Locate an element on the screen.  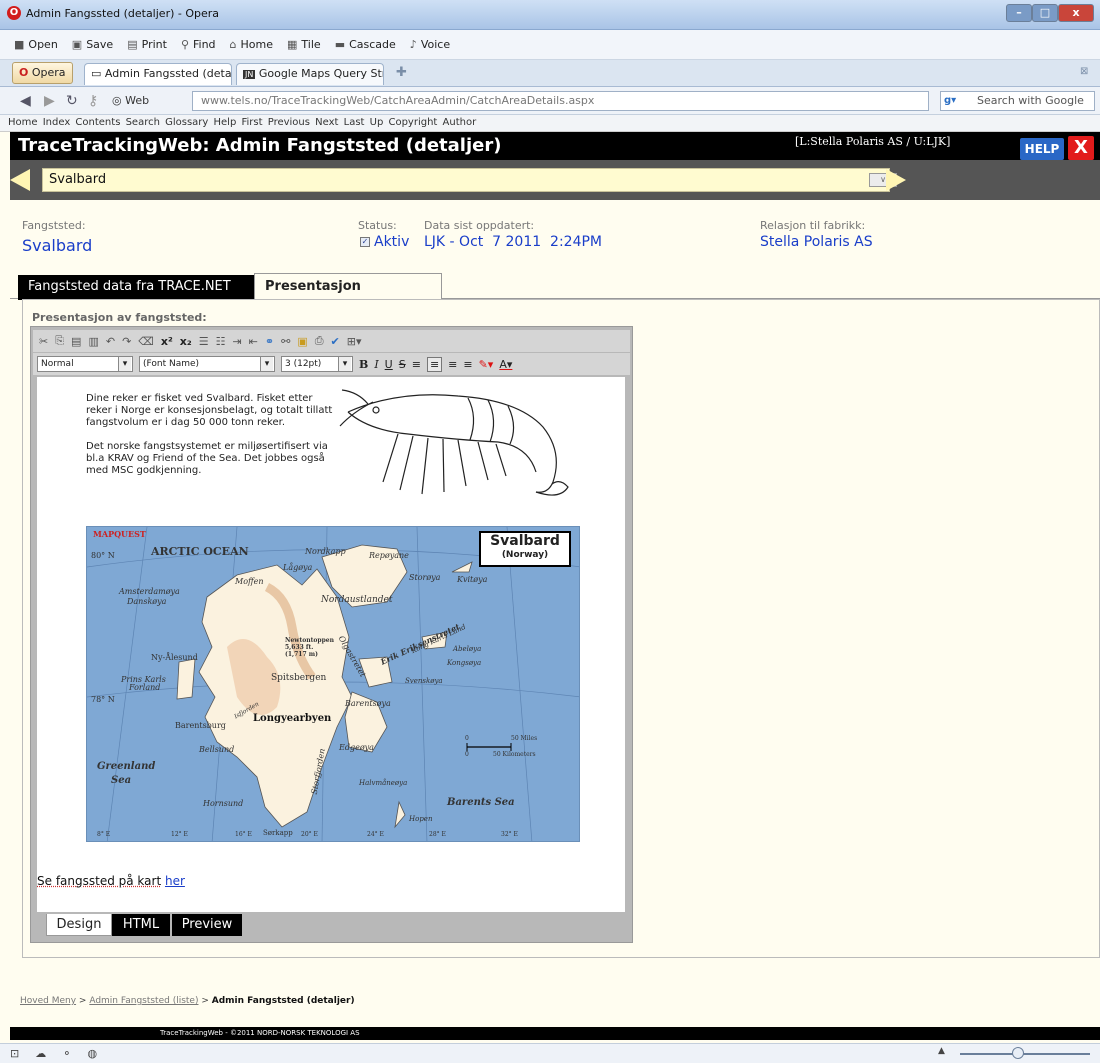
catch-area-select: Svalbard ∨ is located at coordinates (469, 180).